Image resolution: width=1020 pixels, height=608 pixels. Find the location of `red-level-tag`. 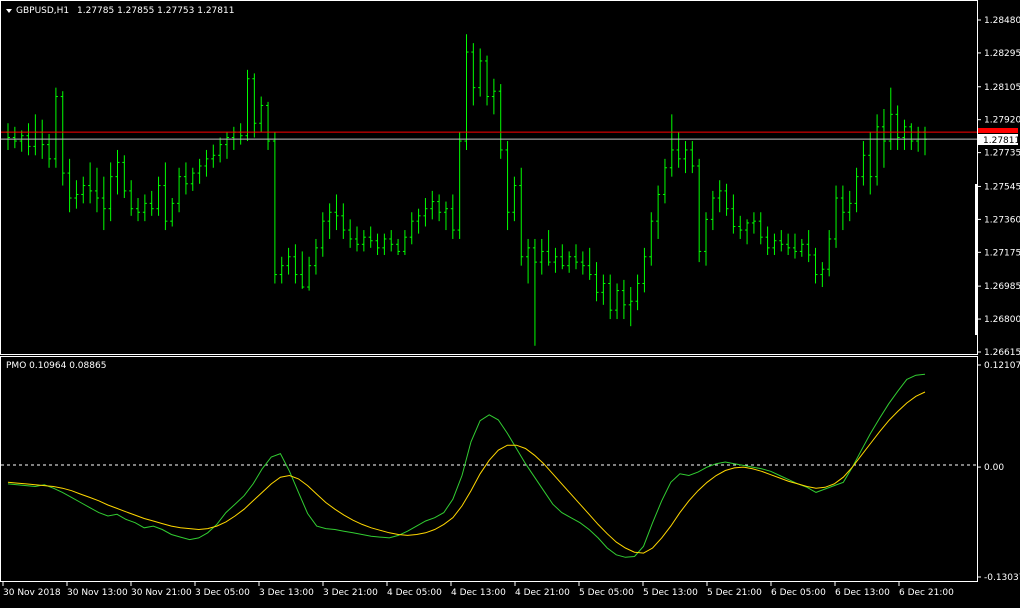

red-level-tag is located at coordinates (998, 130).